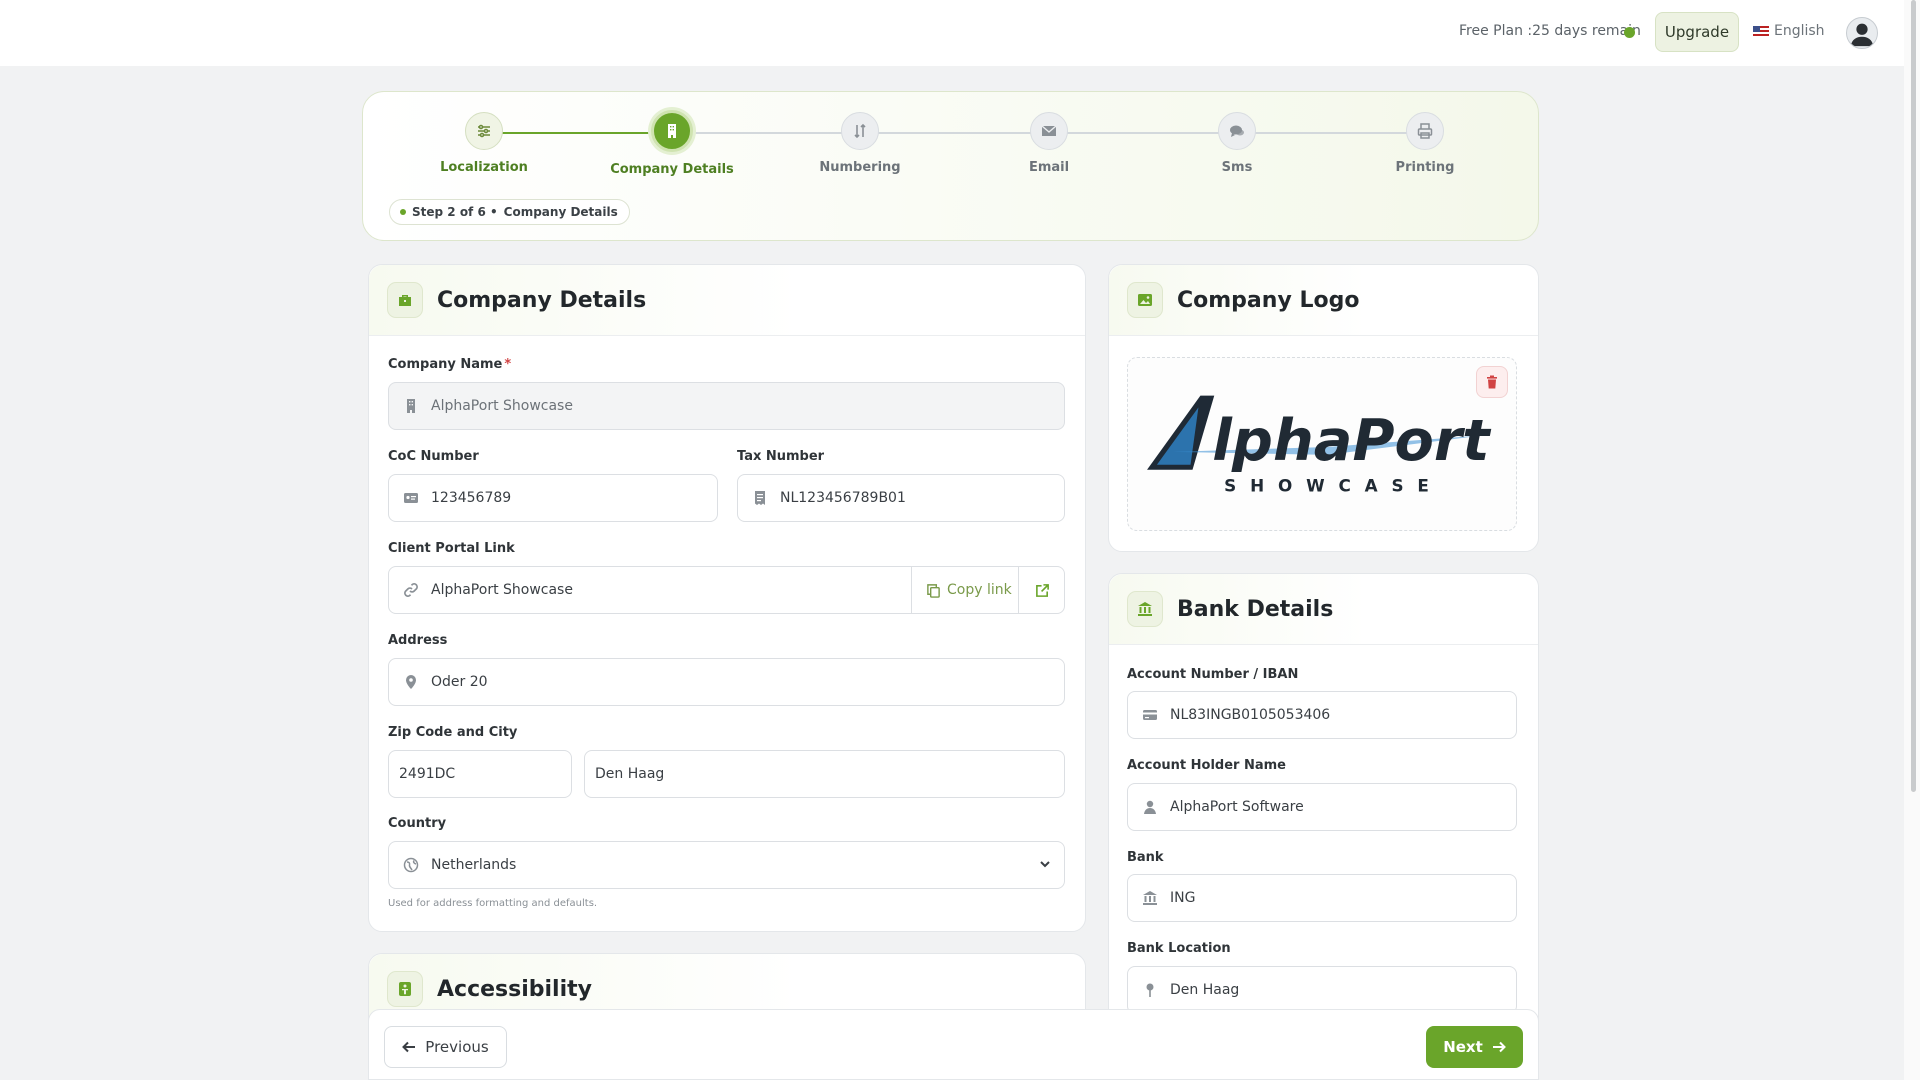 This screenshot has width=1920, height=1080. I want to click on company-name-field: AlphaPort Showcase, so click(726, 406).